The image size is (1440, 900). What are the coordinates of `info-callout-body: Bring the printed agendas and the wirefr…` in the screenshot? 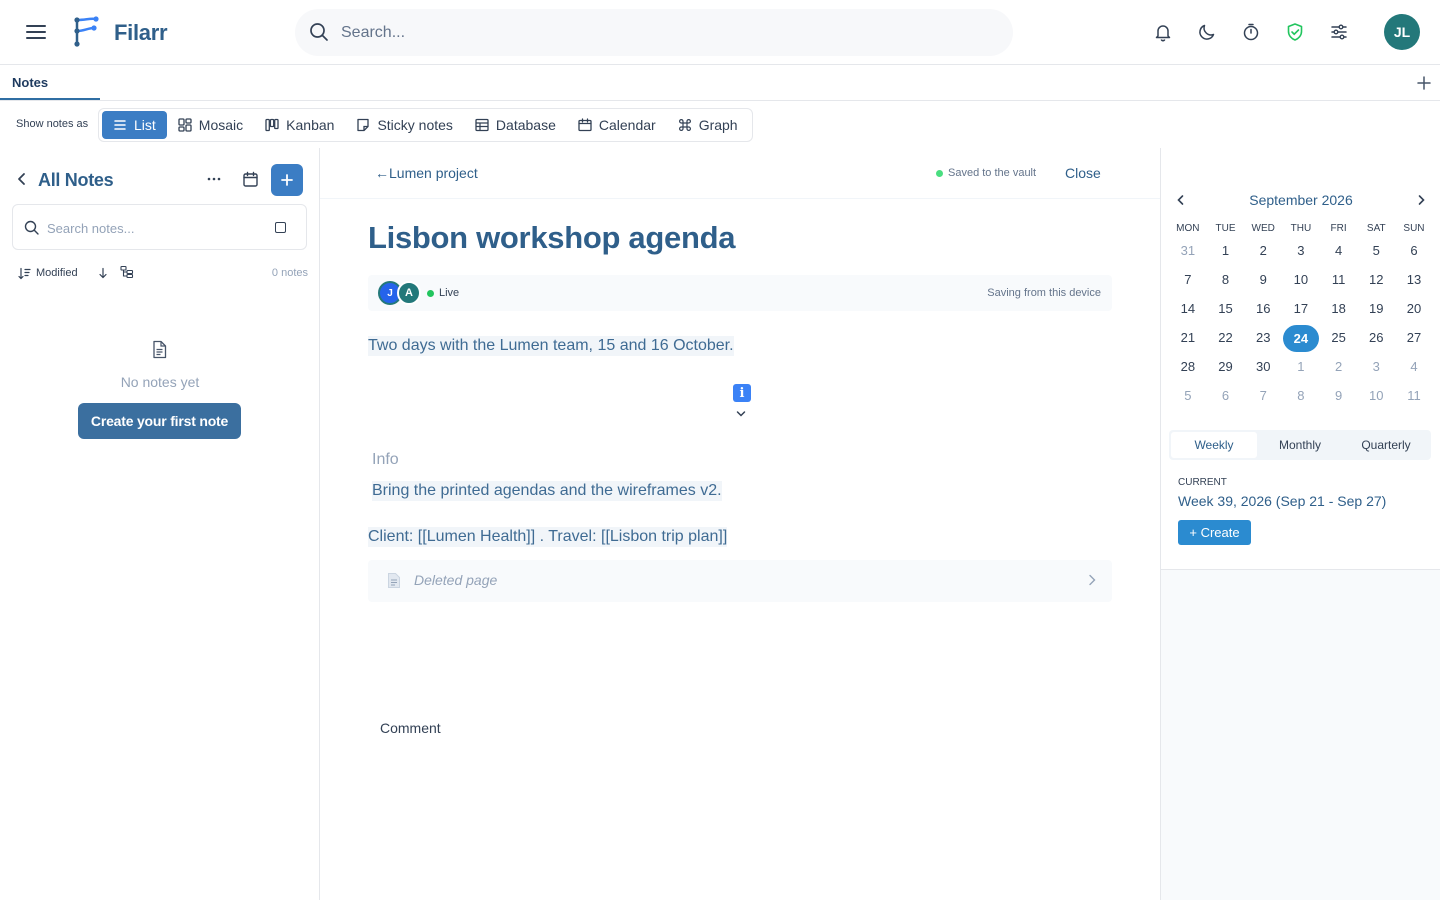 It's located at (547, 491).